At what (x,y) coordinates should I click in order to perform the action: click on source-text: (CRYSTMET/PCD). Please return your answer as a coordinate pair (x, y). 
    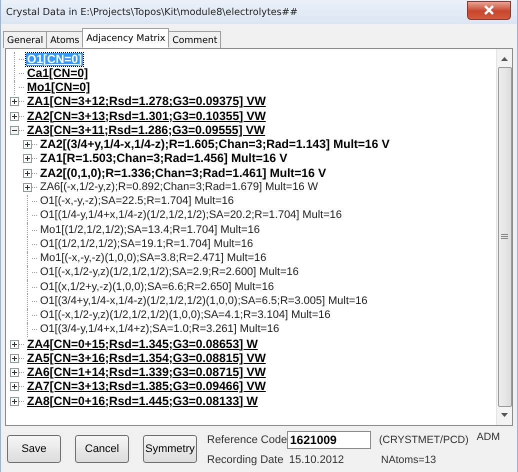
    Looking at the image, I should click on (424, 440).